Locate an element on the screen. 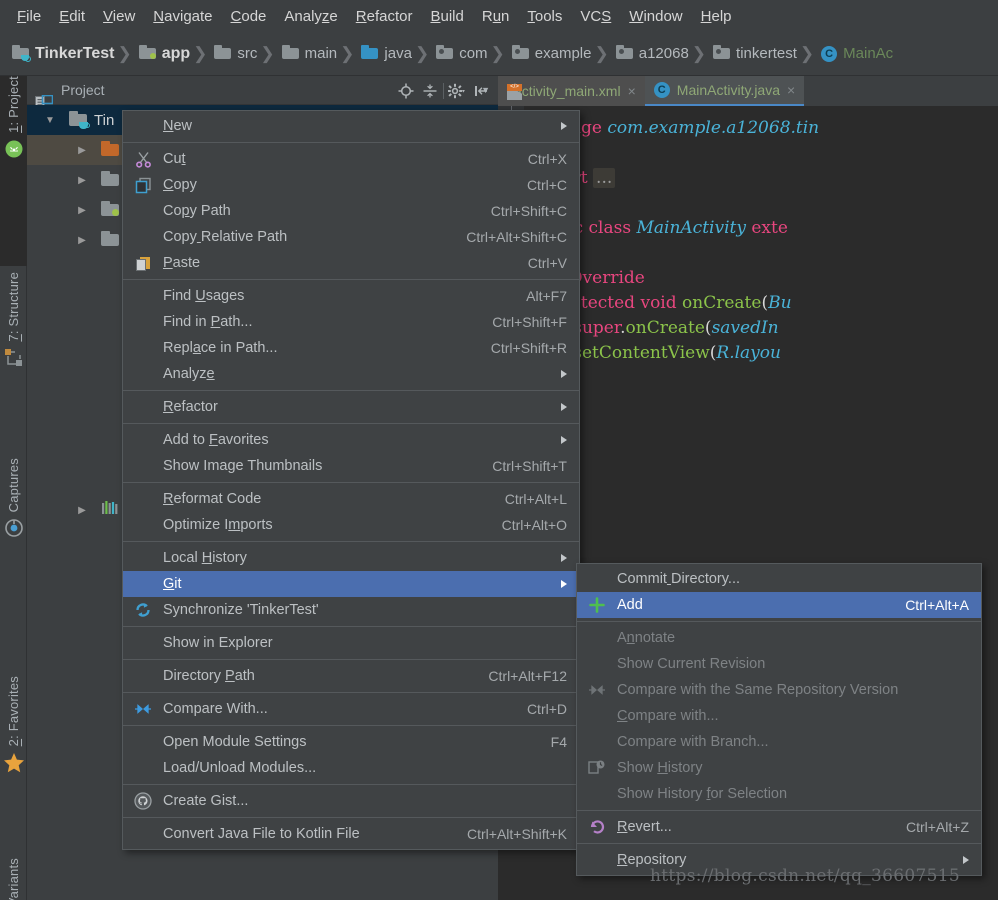  breadcrumb-label: a12068 is located at coordinates (663, 53).